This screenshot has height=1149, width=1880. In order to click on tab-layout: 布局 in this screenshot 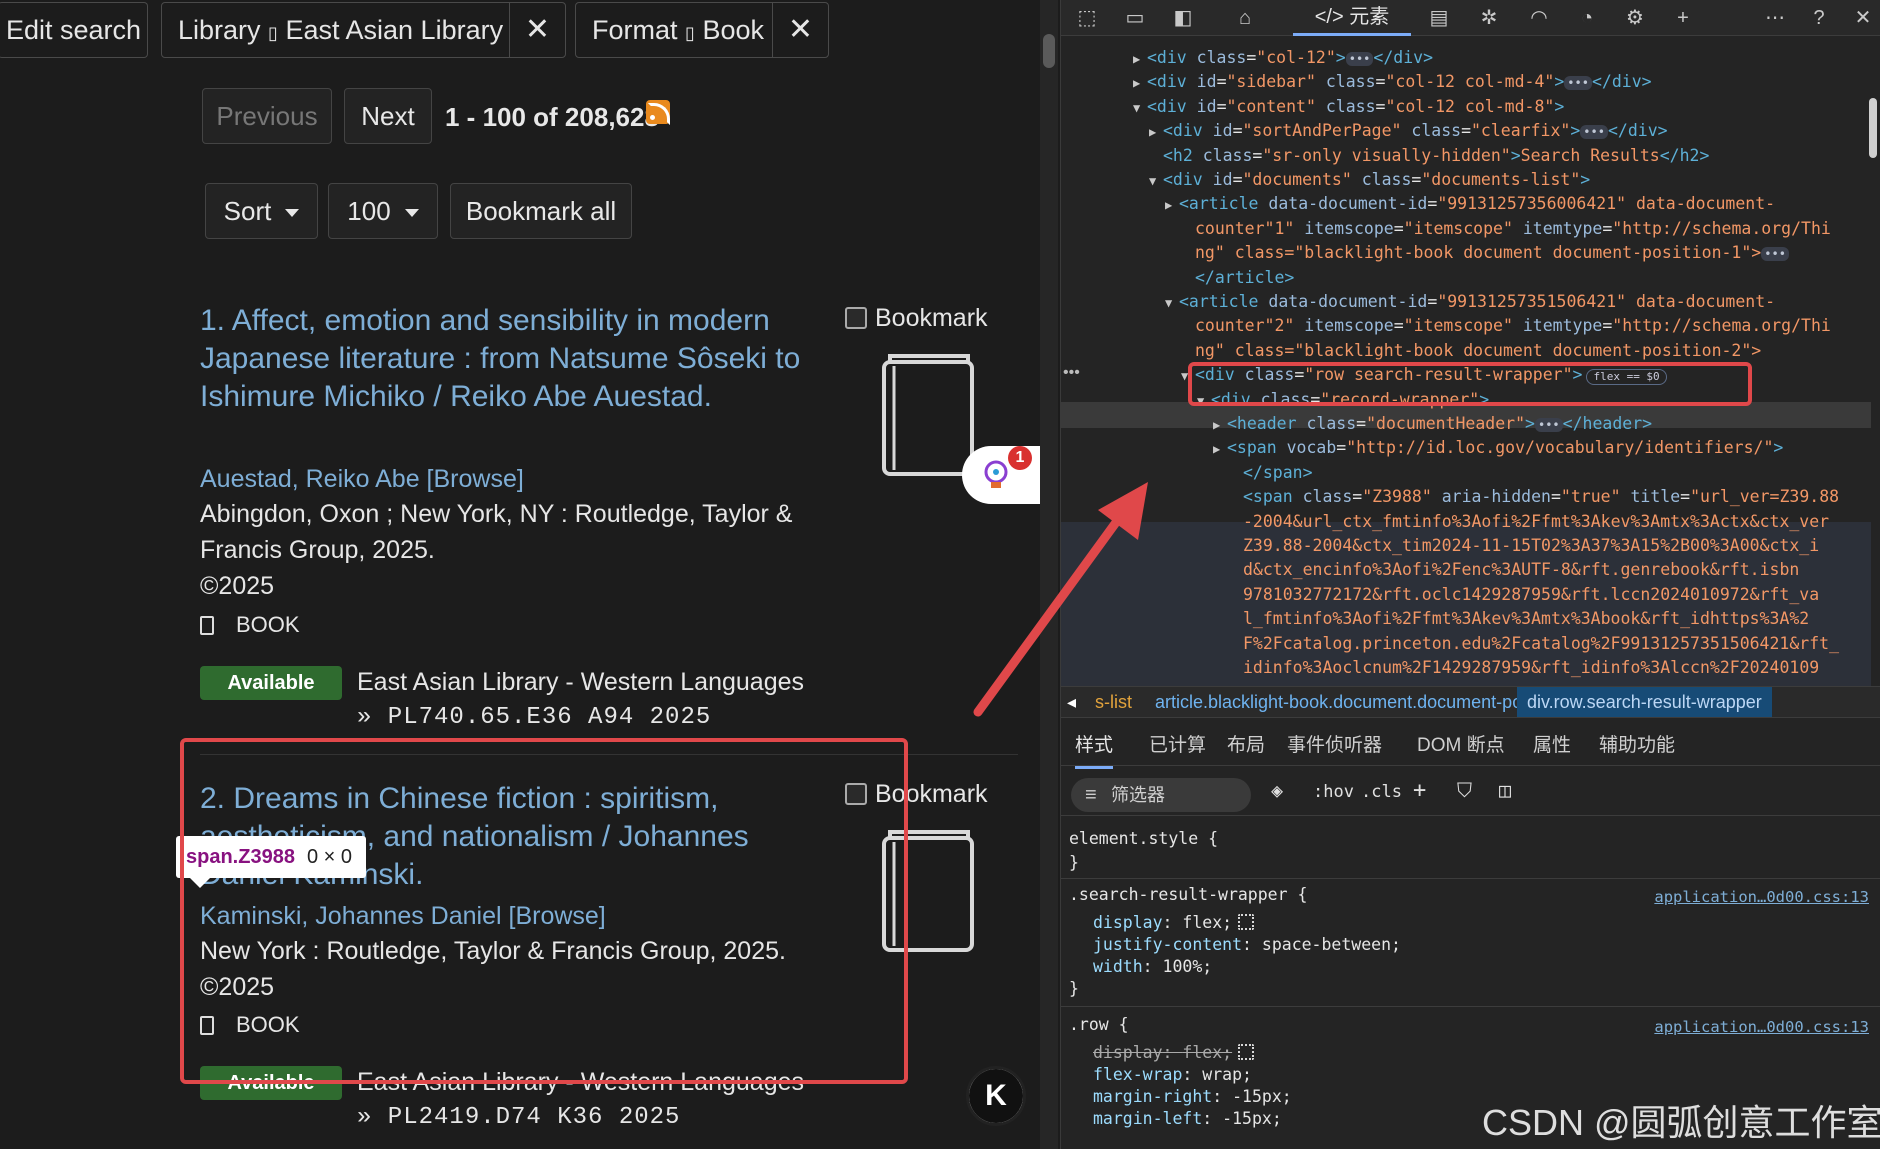, I will do `click(1246, 746)`.